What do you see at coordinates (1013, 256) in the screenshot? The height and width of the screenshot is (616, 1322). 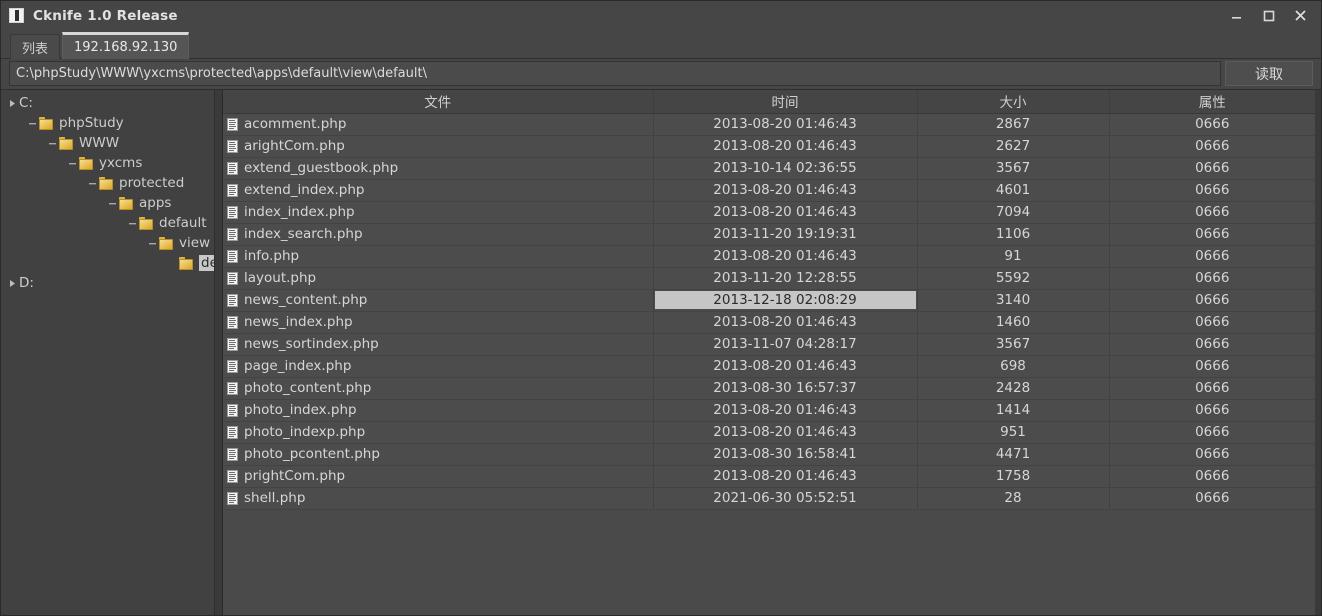 I see `cell-size: 91` at bounding box center [1013, 256].